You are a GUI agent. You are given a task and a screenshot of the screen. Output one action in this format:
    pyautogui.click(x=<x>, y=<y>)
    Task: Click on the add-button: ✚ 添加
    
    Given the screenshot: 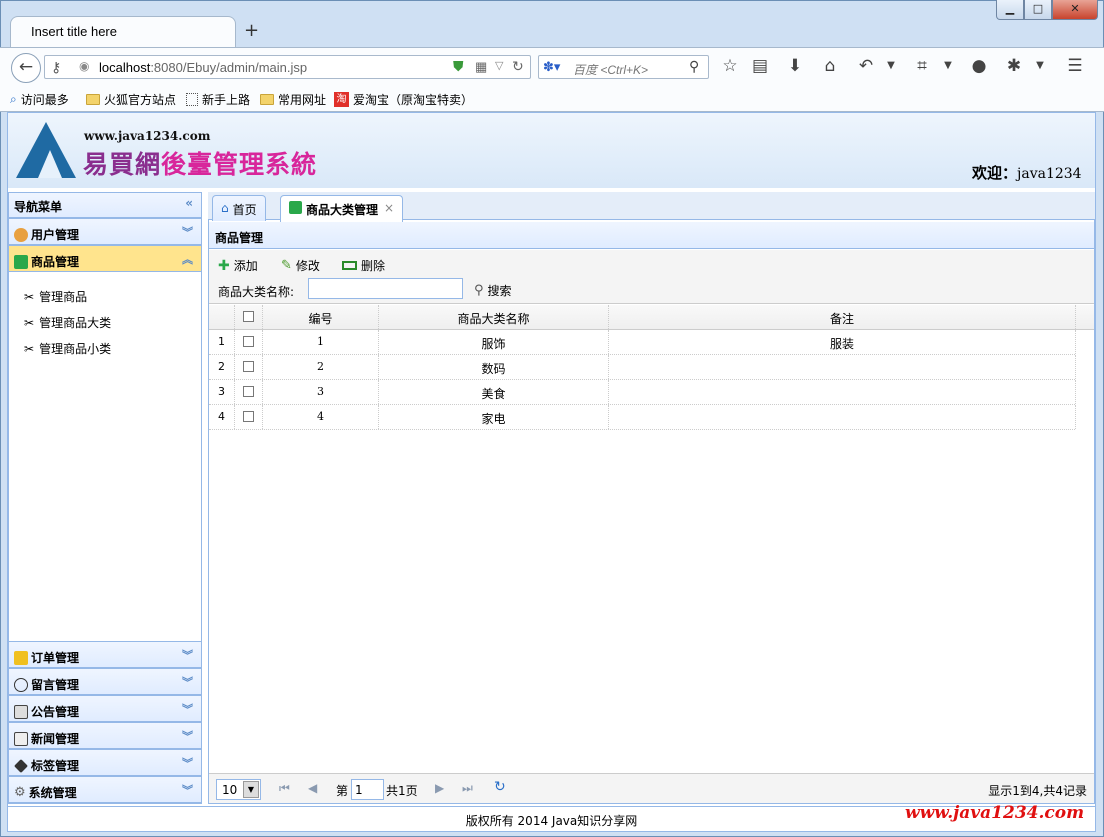 What is the action you would take?
    pyautogui.click(x=238, y=265)
    